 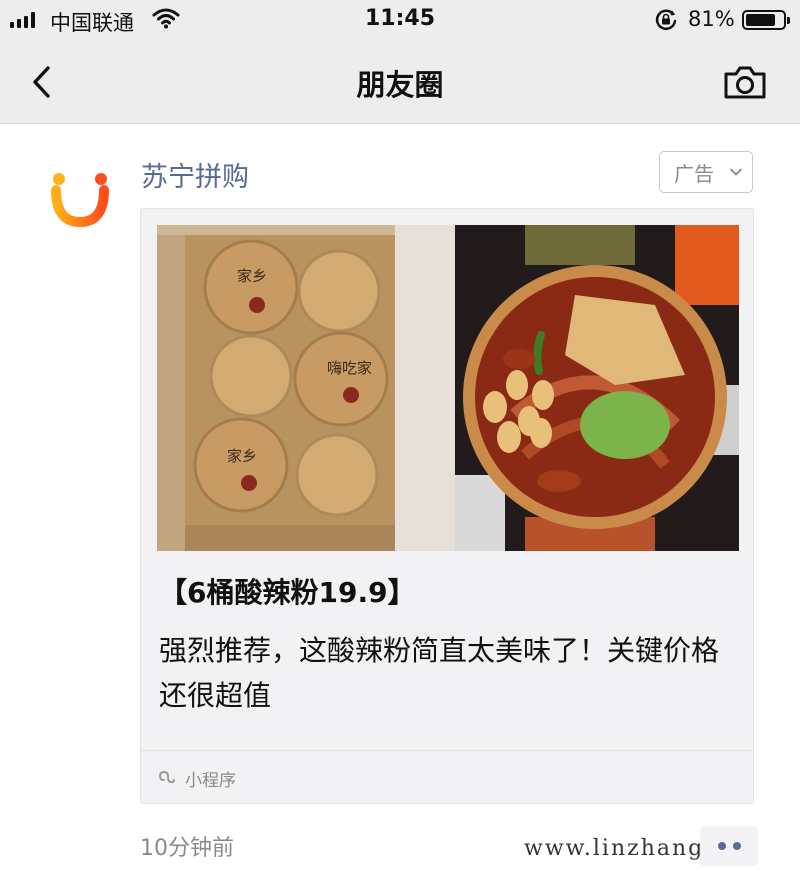 I want to click on mini-program-icon, so click(x=166, y=777).